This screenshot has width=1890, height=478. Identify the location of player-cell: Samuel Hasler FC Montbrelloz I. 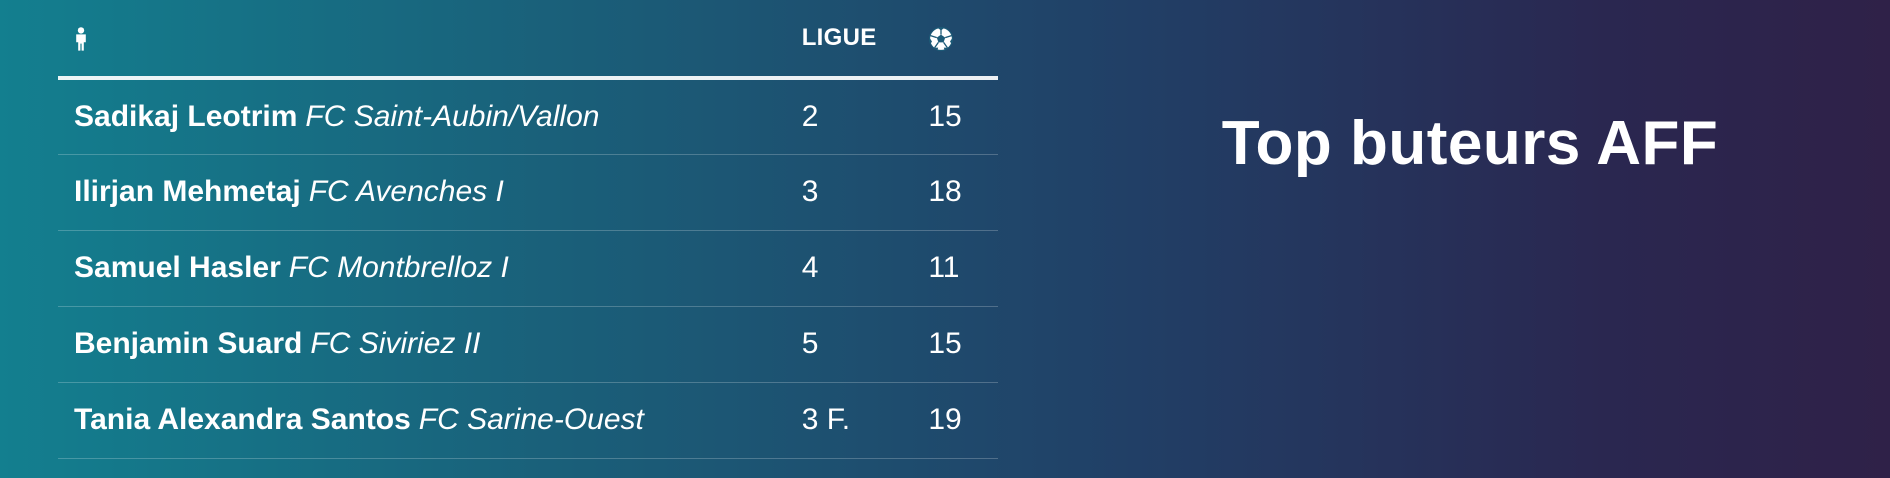
(430, 268).